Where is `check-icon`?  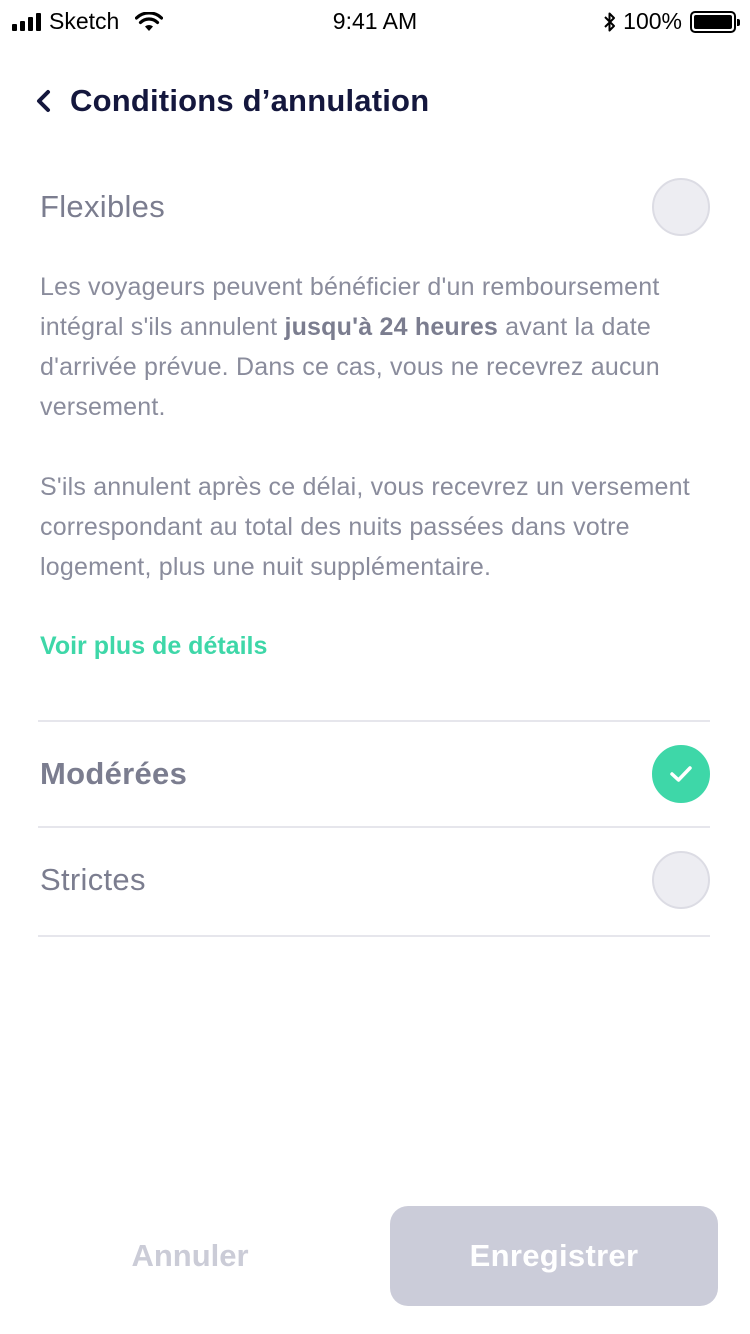 check-icon is located at coordinates (681, 774).